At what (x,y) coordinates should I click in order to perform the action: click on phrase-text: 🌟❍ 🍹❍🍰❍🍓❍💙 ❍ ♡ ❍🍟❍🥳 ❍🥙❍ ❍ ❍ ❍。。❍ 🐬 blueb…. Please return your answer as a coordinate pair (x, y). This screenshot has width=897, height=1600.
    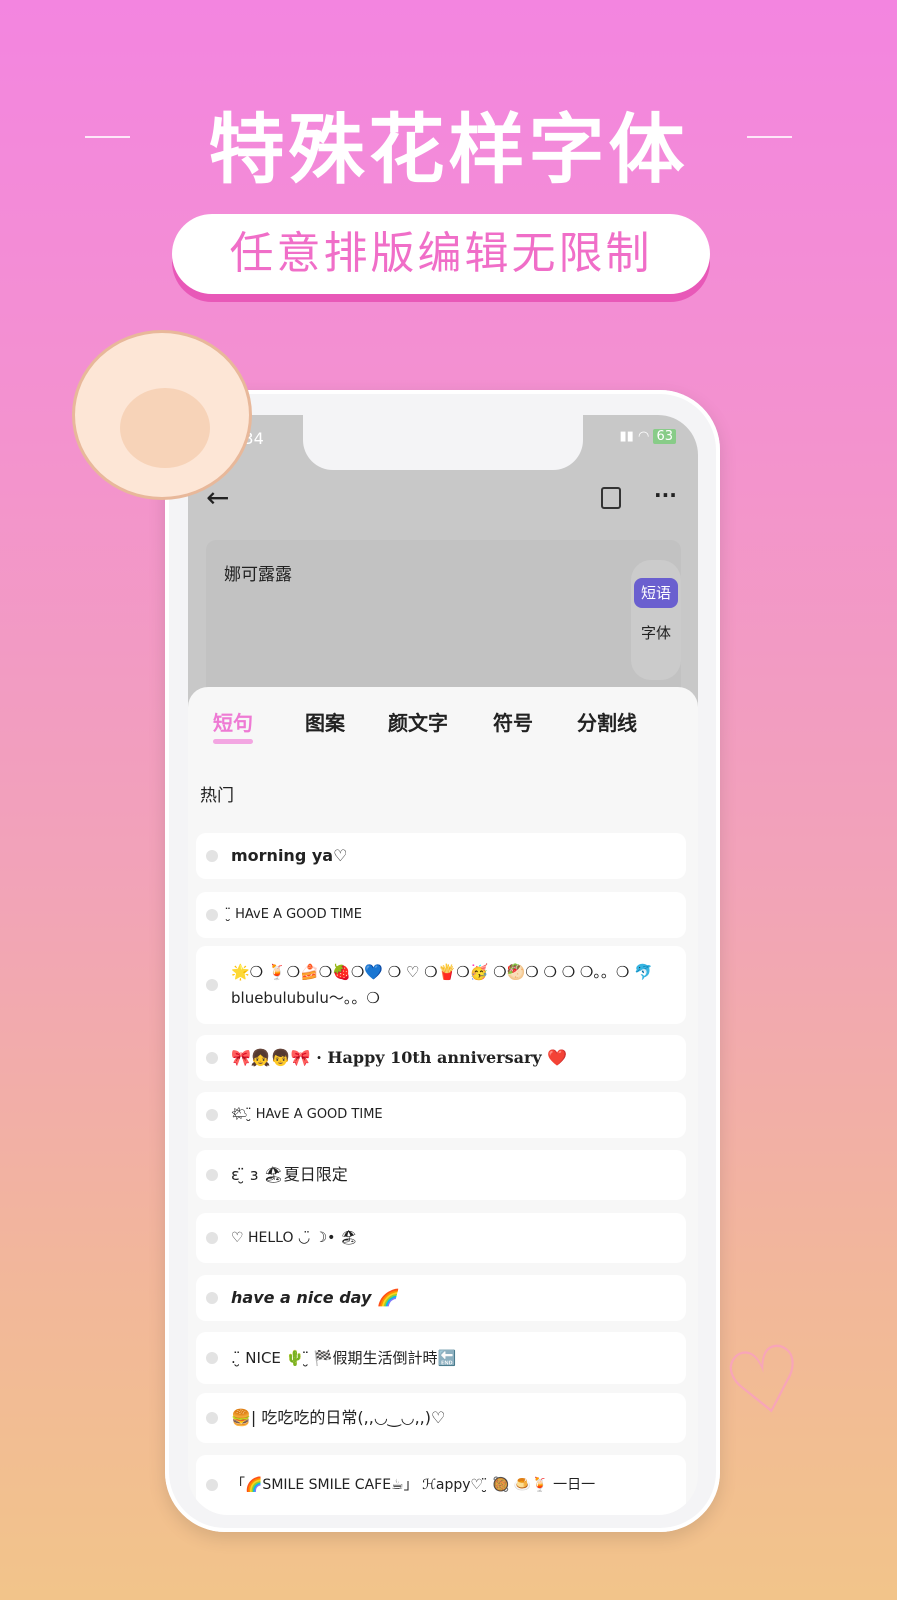
    Looking at the image, I should click on (442, 985).